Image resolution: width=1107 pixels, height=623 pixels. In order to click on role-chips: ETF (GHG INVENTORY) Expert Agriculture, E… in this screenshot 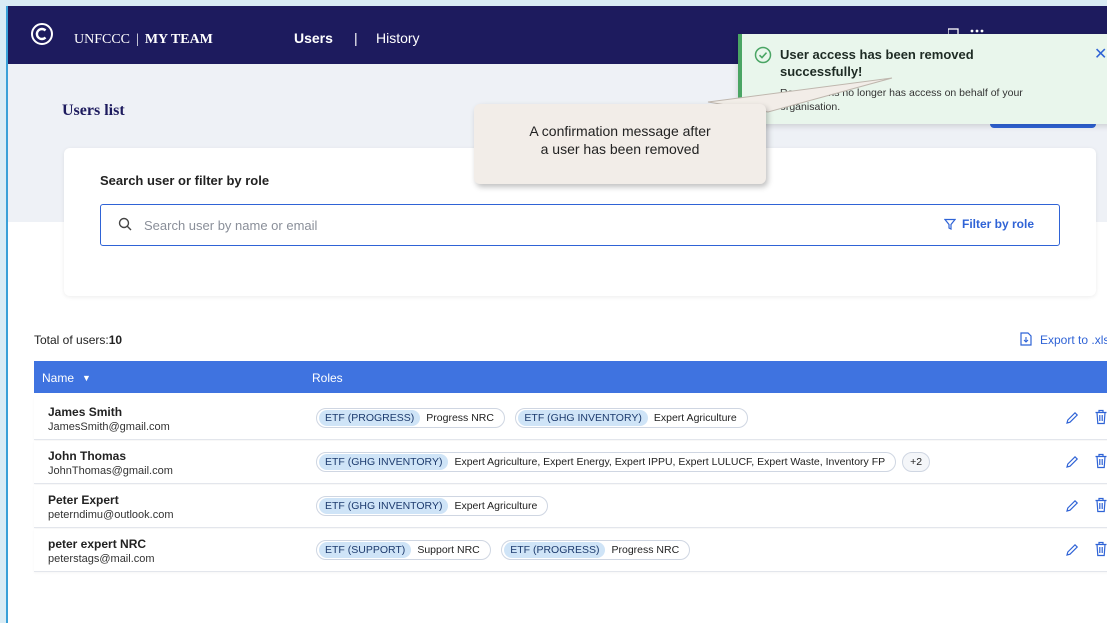, I will do `click(623, 462)`.